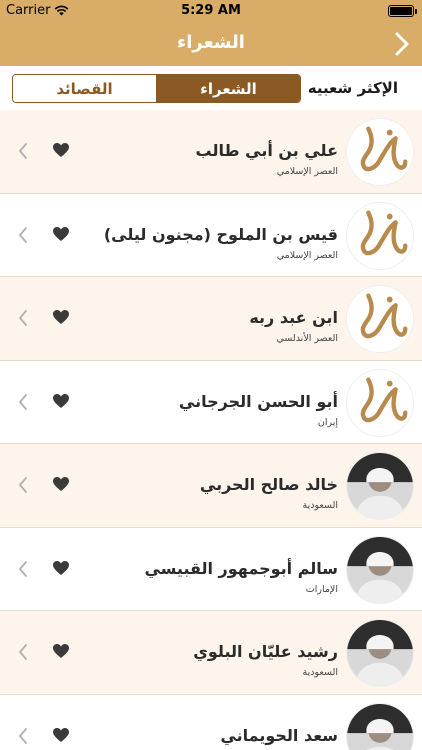  Describe the element at coordinates (353, 88) in the screenshot. I see `most-popular-button: الإكثر شعبيه` at that location.